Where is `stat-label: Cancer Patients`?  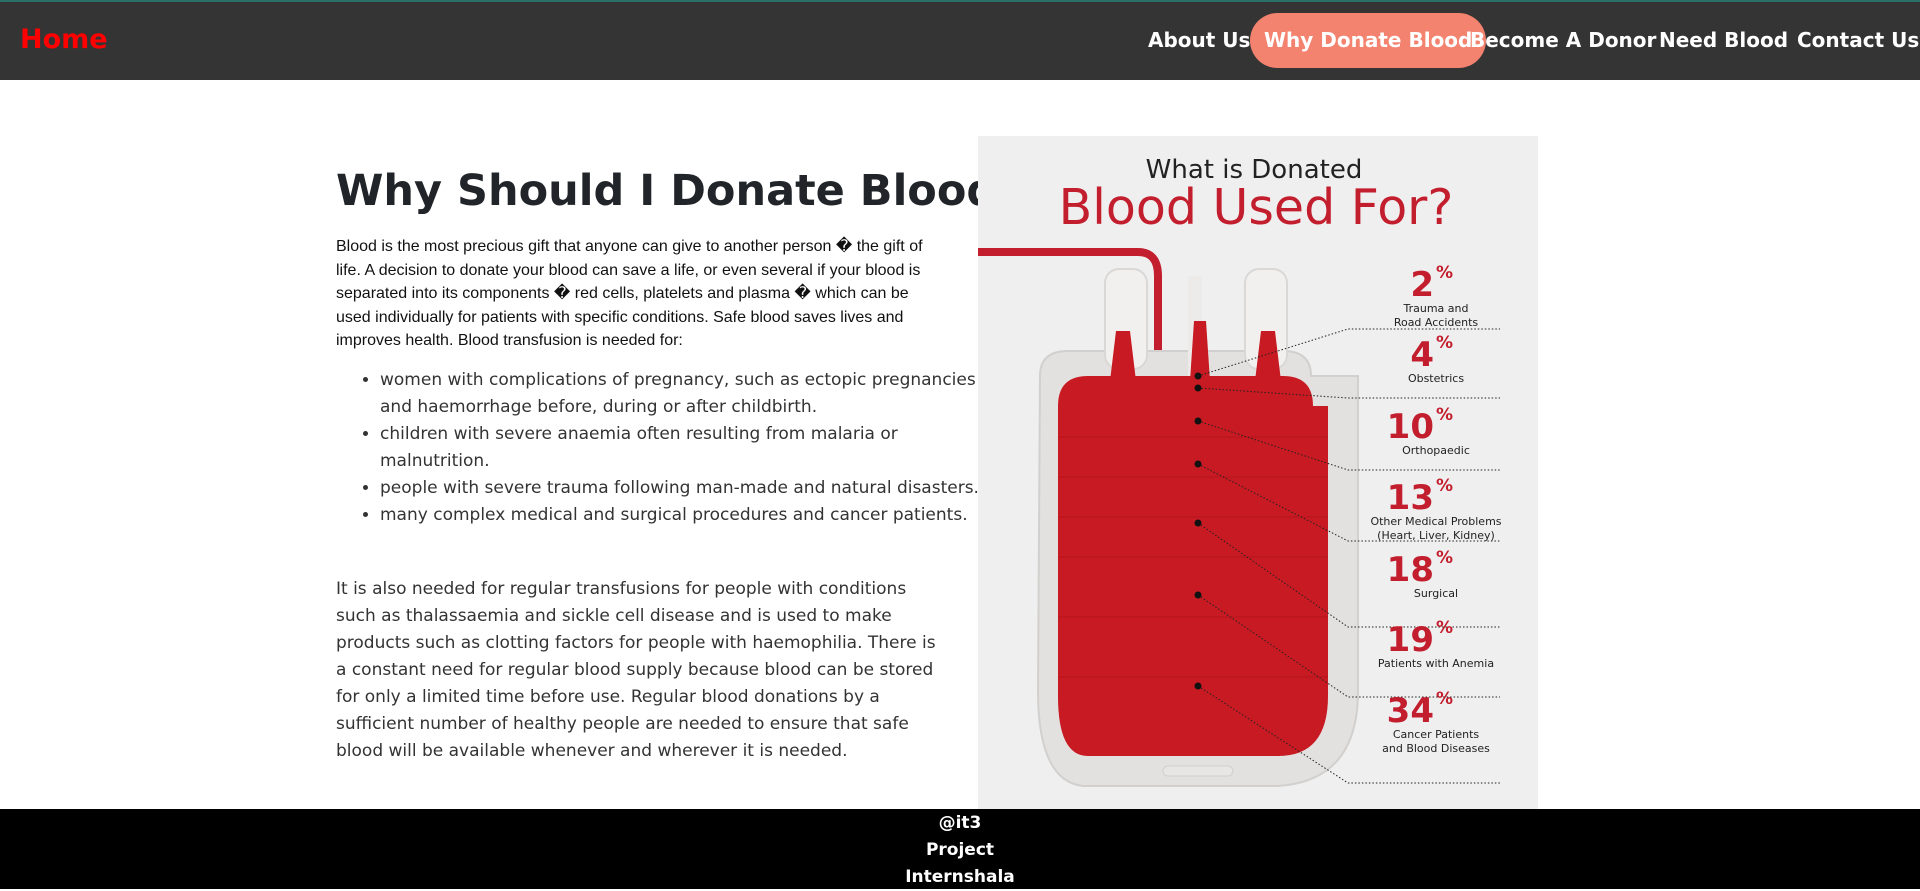 stat-label: Cancer Patients is located at coordinates (1436, 734).